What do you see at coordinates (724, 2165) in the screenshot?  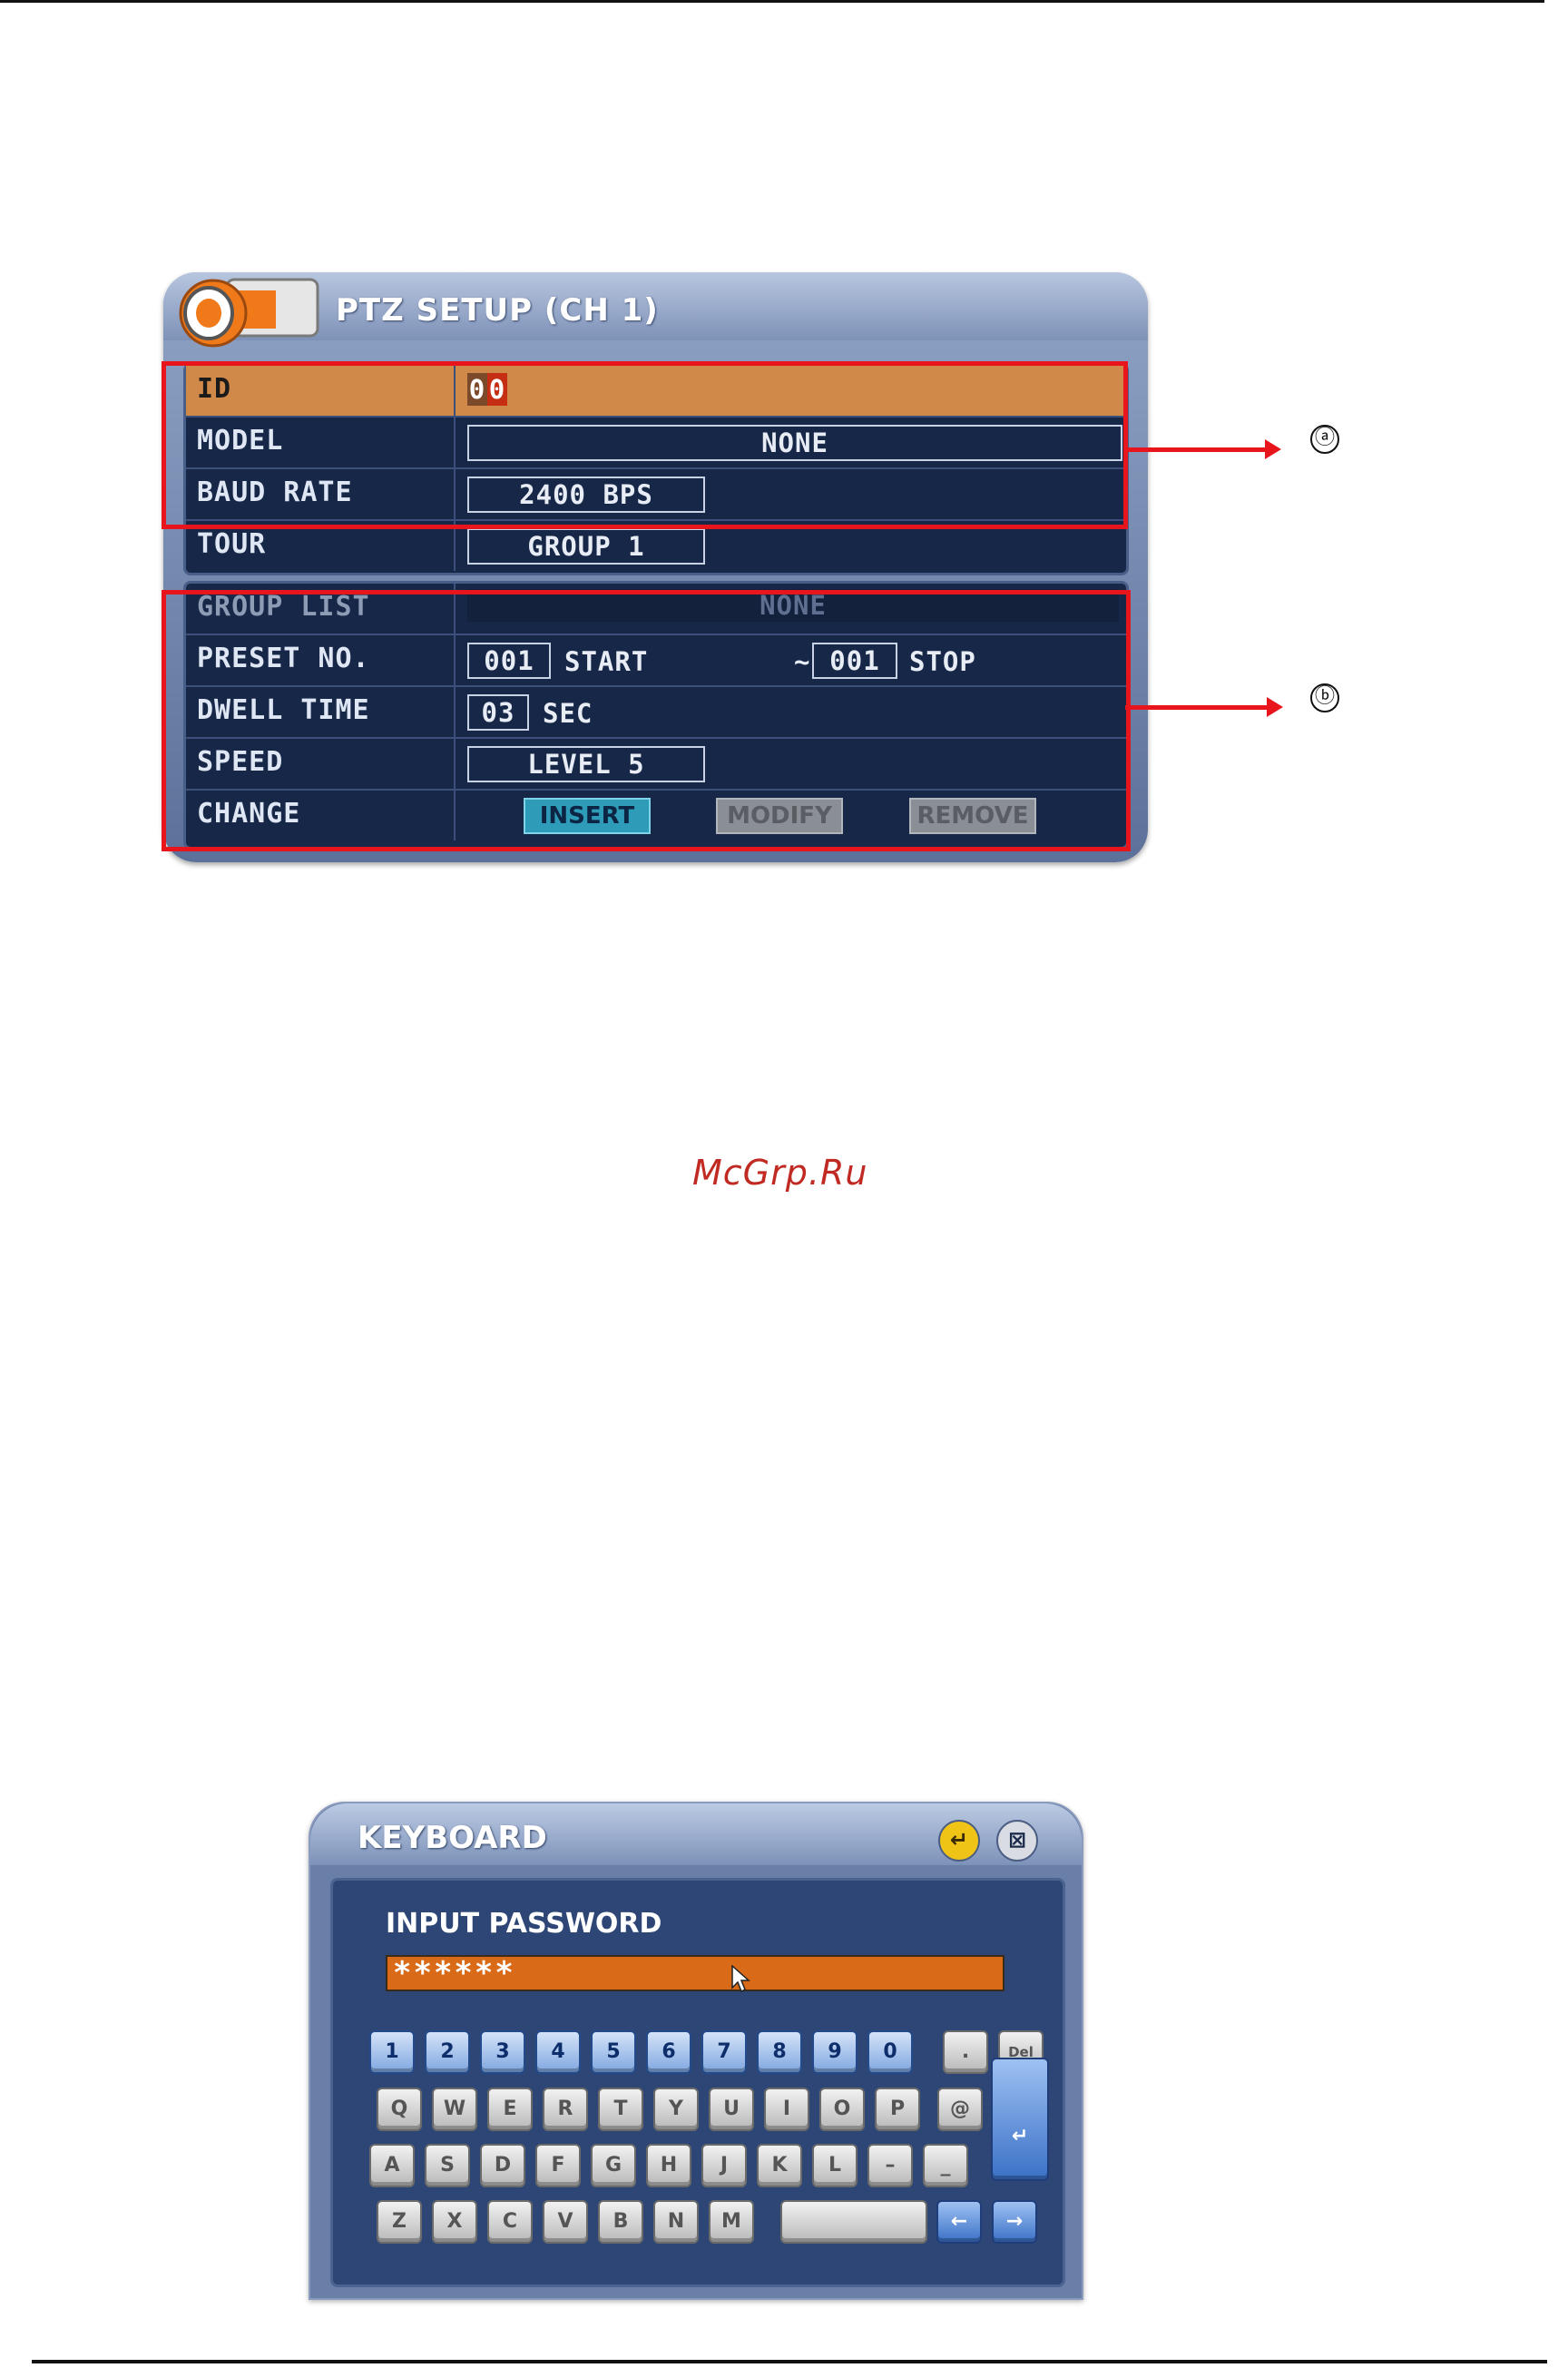 I see `key-j: J` at bounding box center [724, 2165].